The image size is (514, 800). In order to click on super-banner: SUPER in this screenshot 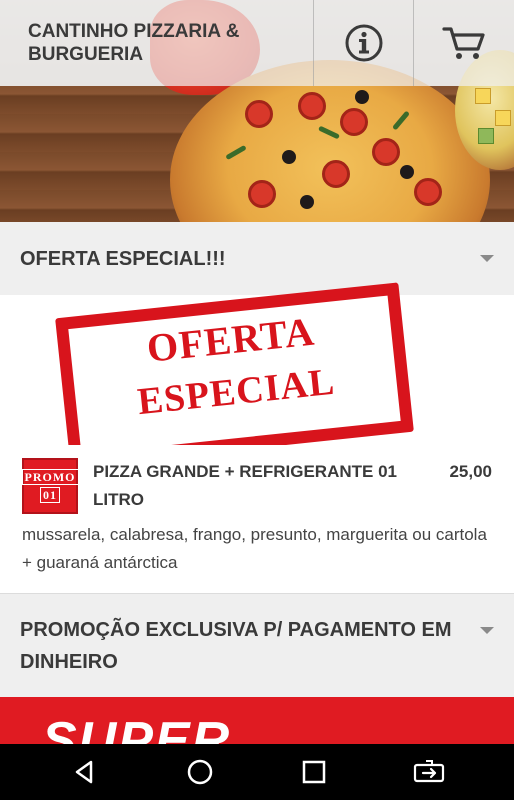, I will do `click(257, 722)`.